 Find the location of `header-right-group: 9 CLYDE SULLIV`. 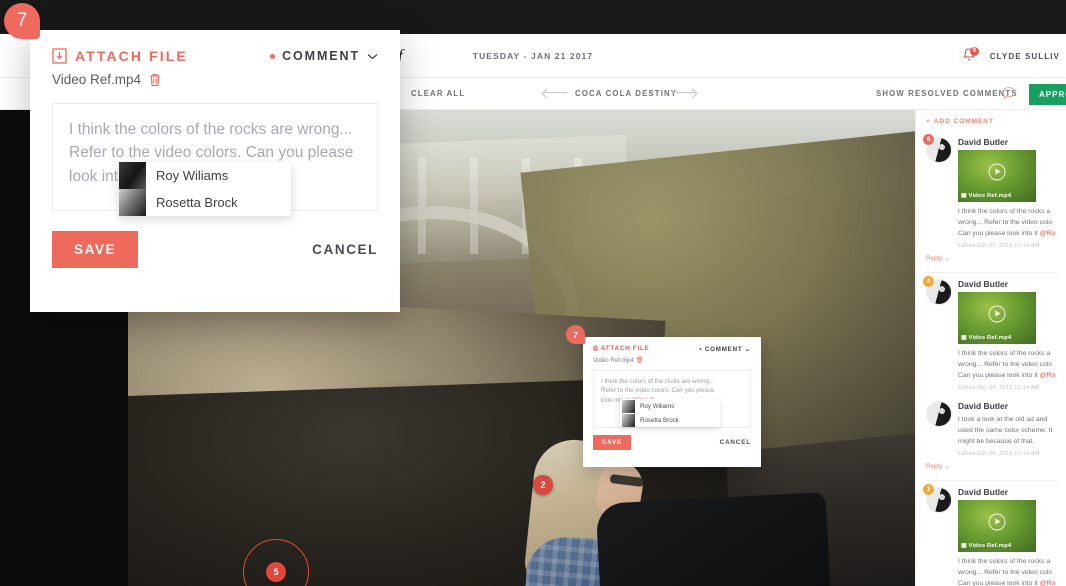

header-right-group: 9 CLYDE SULLIV is located at coordinates (1014, 56).